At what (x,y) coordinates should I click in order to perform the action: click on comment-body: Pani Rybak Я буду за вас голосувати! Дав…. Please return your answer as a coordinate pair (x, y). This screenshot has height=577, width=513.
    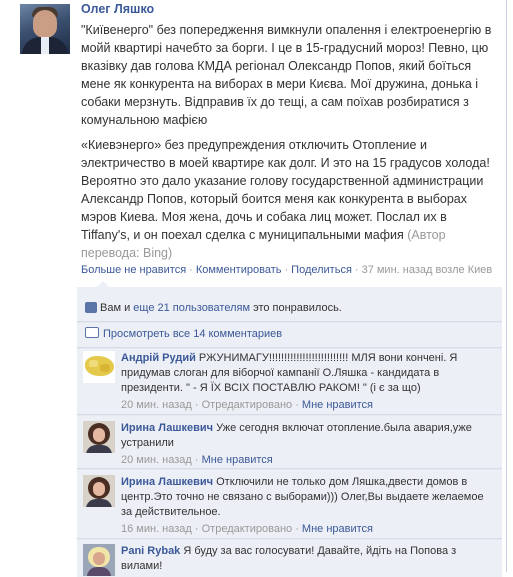
    Looking at the image, I should click on (306, 559).